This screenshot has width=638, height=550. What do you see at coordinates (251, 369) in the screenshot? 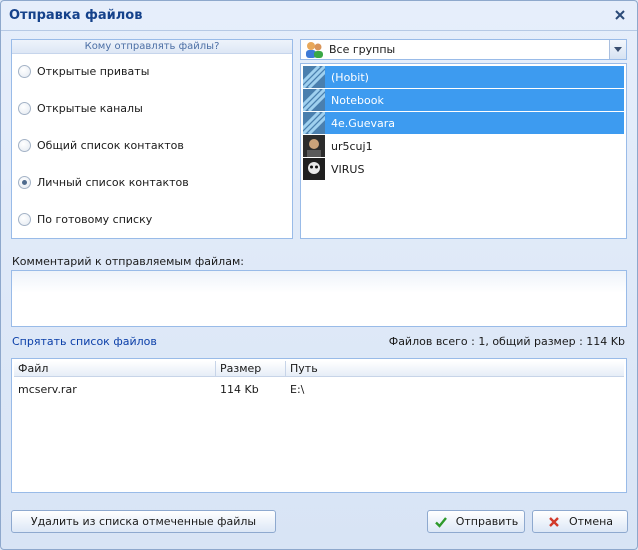
I see `column-header-size: Размер` at bounding box center [251, 369].